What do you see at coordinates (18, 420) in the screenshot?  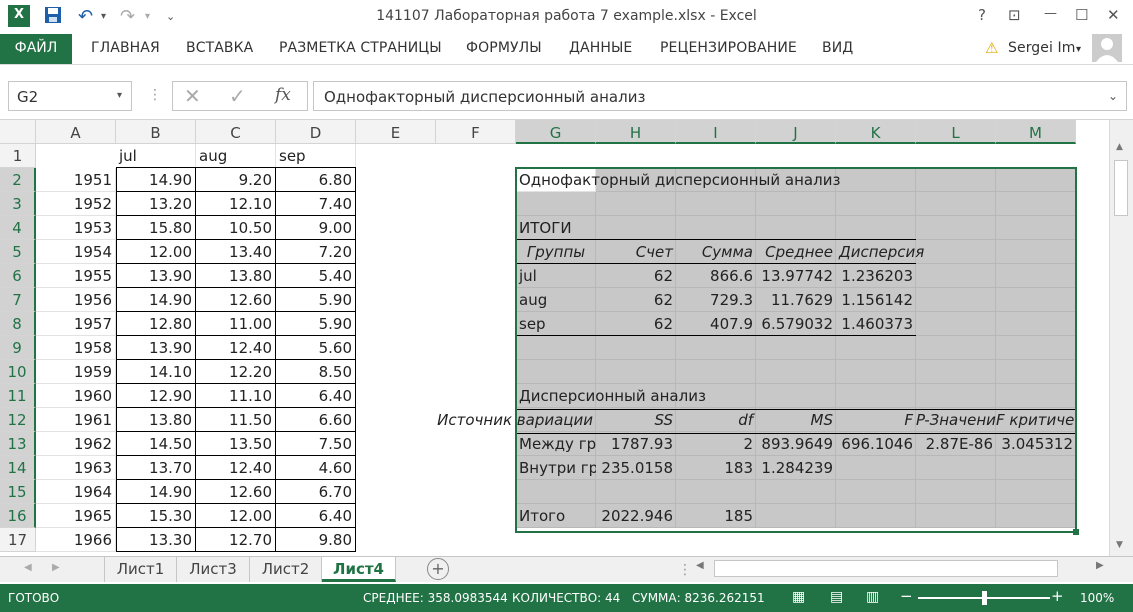 I see `row-header-12: 12` at bounding box center [18, 420].